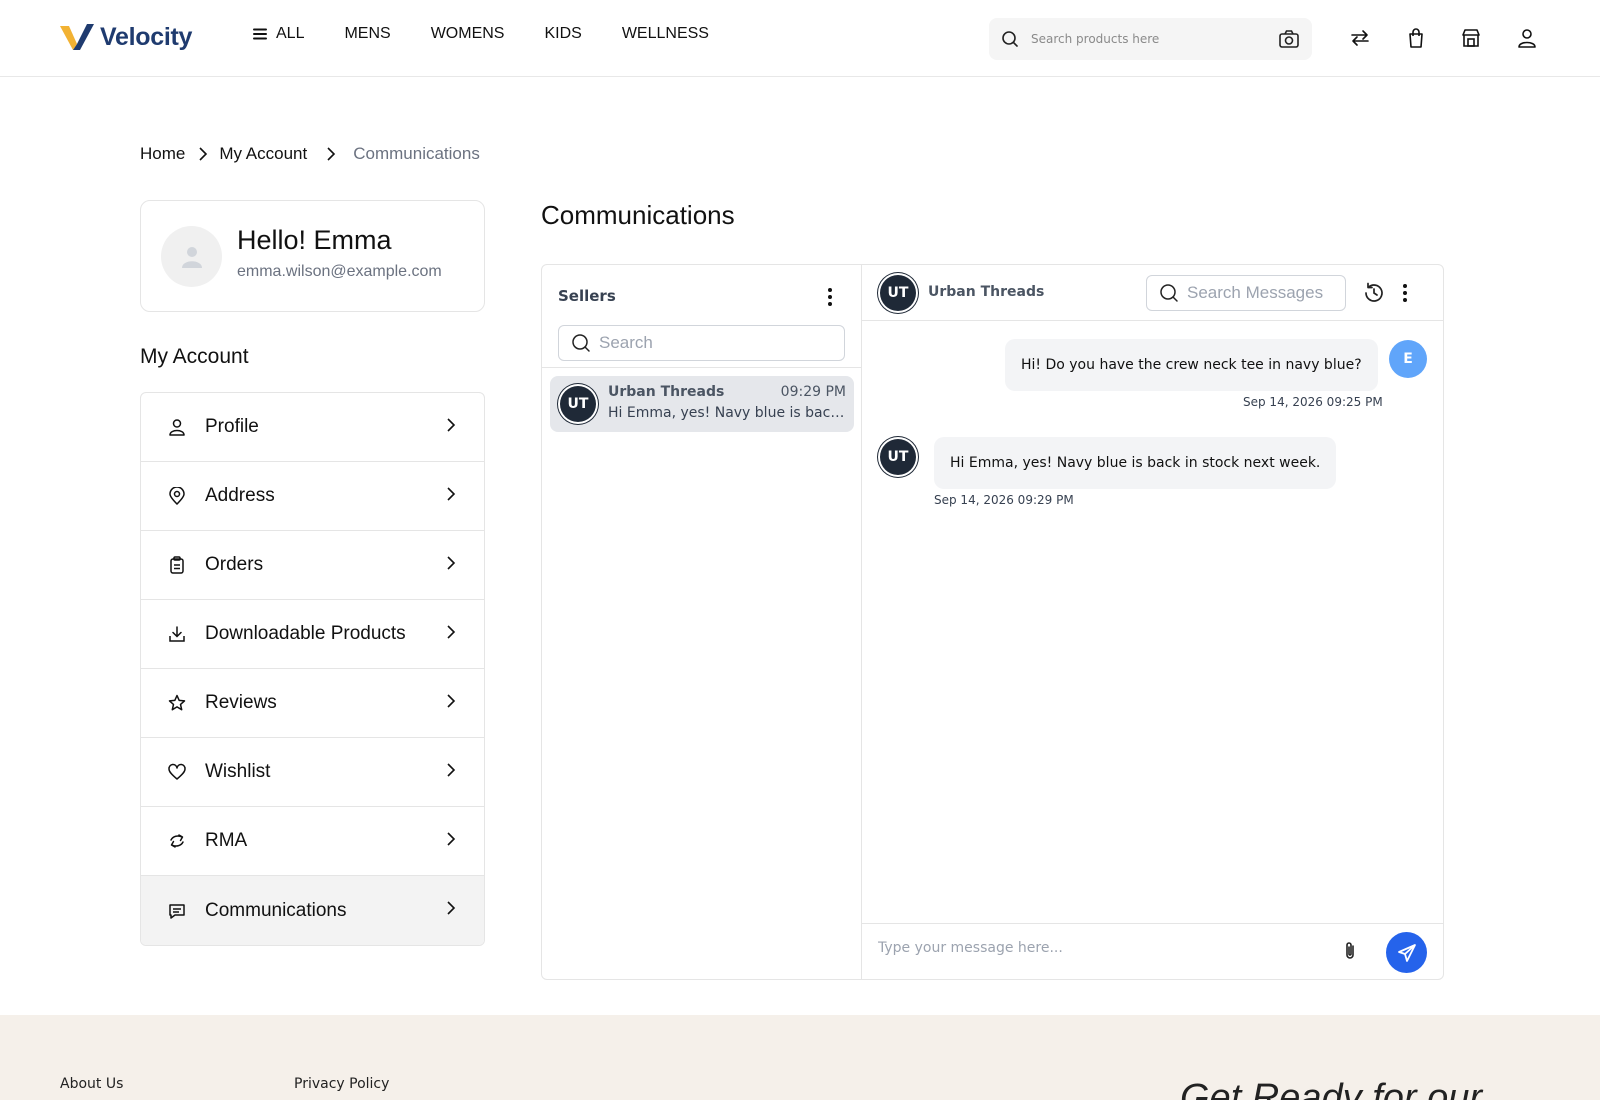  I want to click on message-timestamp: Sep 14, 2026 09:25 PM, so click(1313, 402).